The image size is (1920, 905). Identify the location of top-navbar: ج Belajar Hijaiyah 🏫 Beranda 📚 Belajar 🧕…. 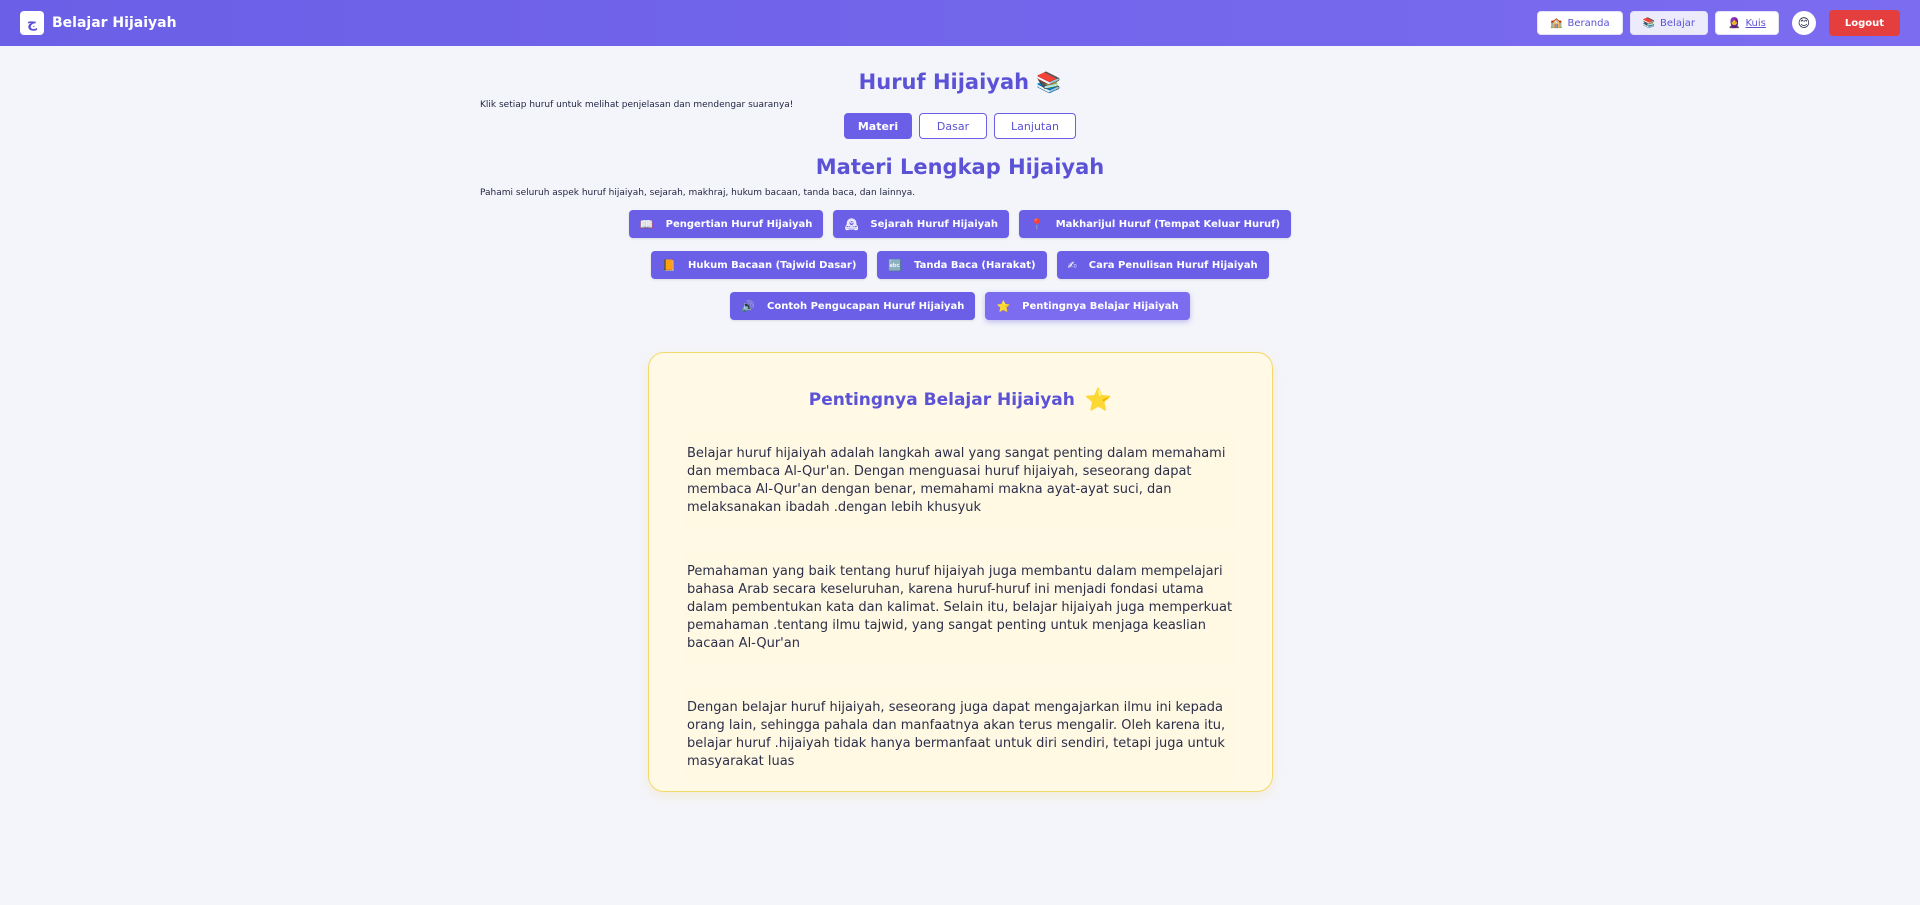
(960, 23).